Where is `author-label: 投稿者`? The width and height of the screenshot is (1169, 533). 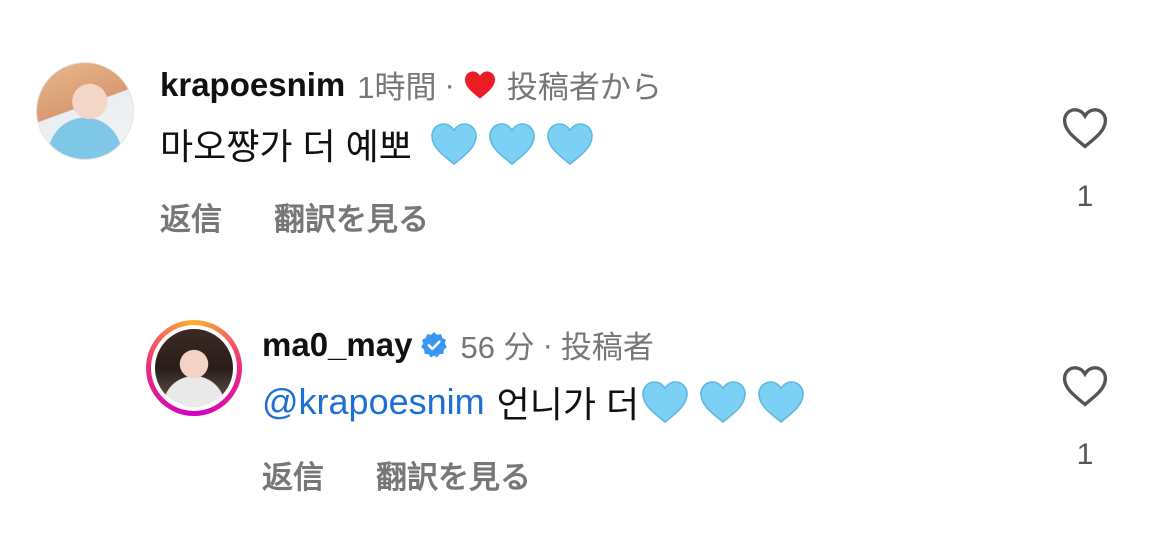 author-label: 投稿者 is located at coordinates (607, 347).